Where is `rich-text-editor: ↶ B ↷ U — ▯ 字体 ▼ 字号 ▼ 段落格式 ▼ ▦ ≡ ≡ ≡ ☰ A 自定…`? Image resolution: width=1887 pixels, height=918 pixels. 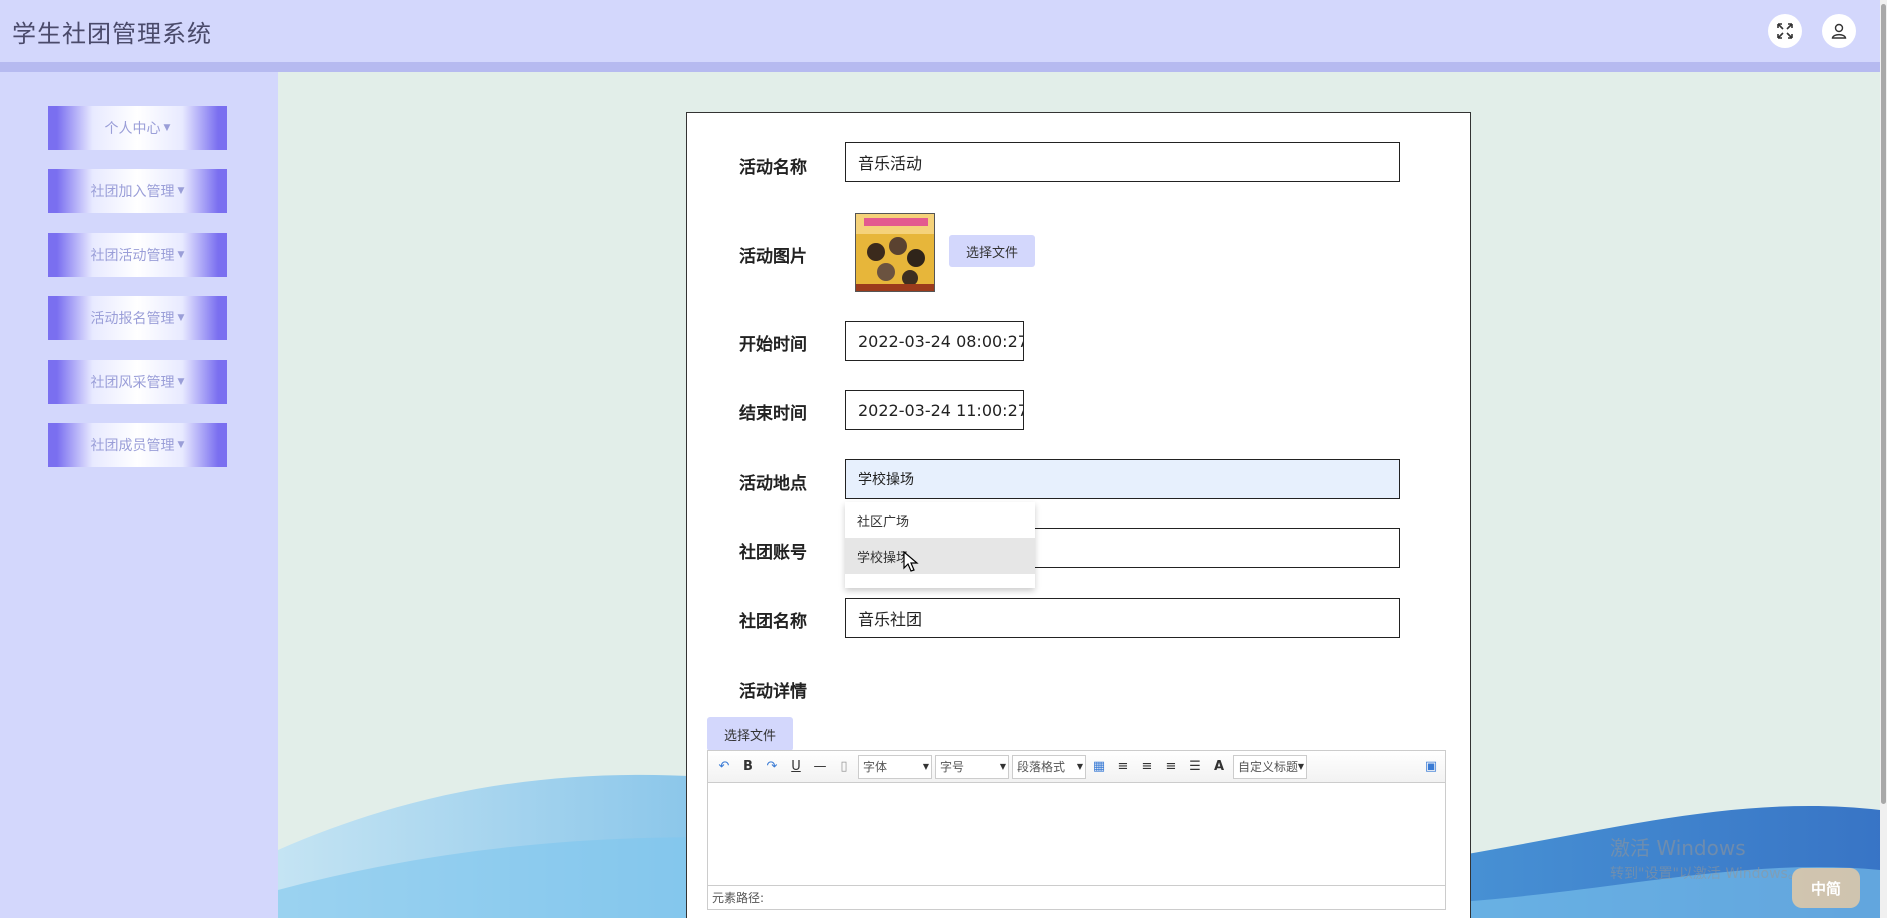 rich-text-editor: ↶ B ↷ U — ▯ 字体 ▼ 字号 ▼ 段落格式 ▼ ▦ ≡ ≡ ≡ ☰ A 自定… is located at coordinates (1076, 830).